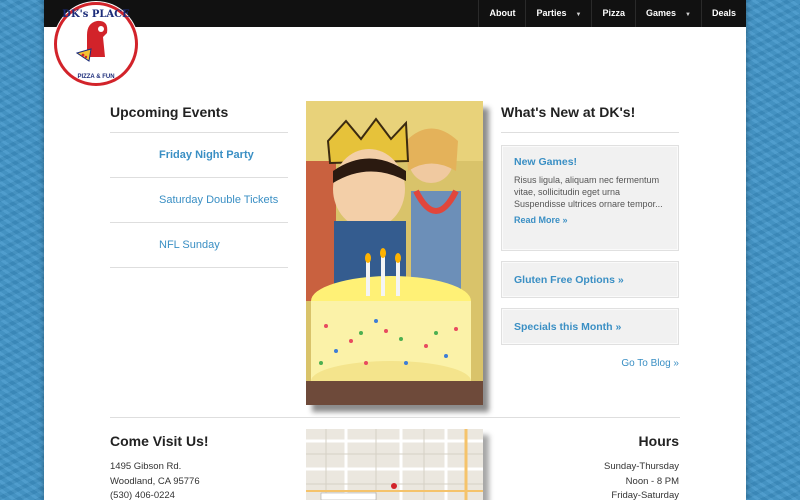  Describe the element at coordinates (568, 112) in the screenshot. I see `whats-new-heading: What's New at DK's!` at that location.